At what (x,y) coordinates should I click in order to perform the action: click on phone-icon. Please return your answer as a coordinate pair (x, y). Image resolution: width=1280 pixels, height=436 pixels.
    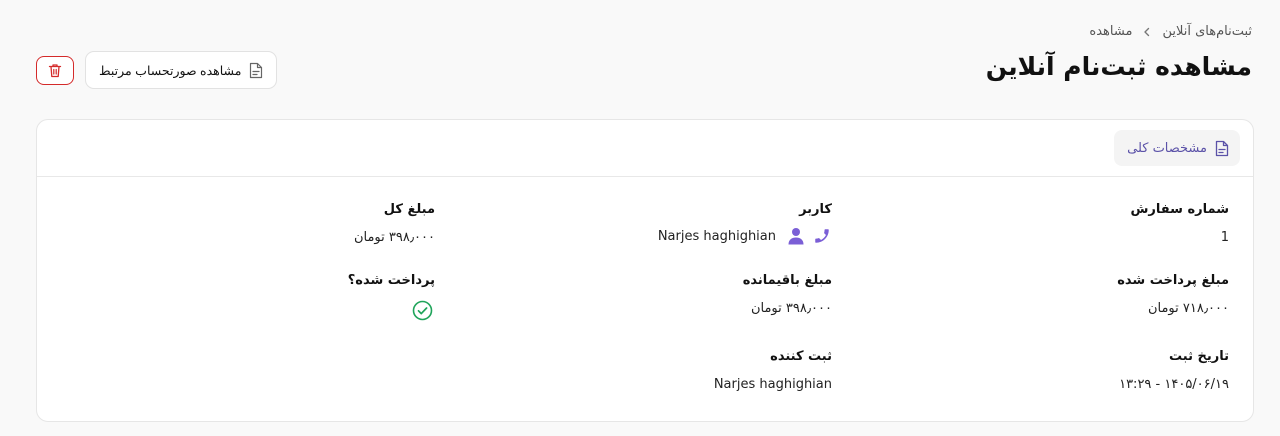
    Looking at the image, I should click on (822, 236).